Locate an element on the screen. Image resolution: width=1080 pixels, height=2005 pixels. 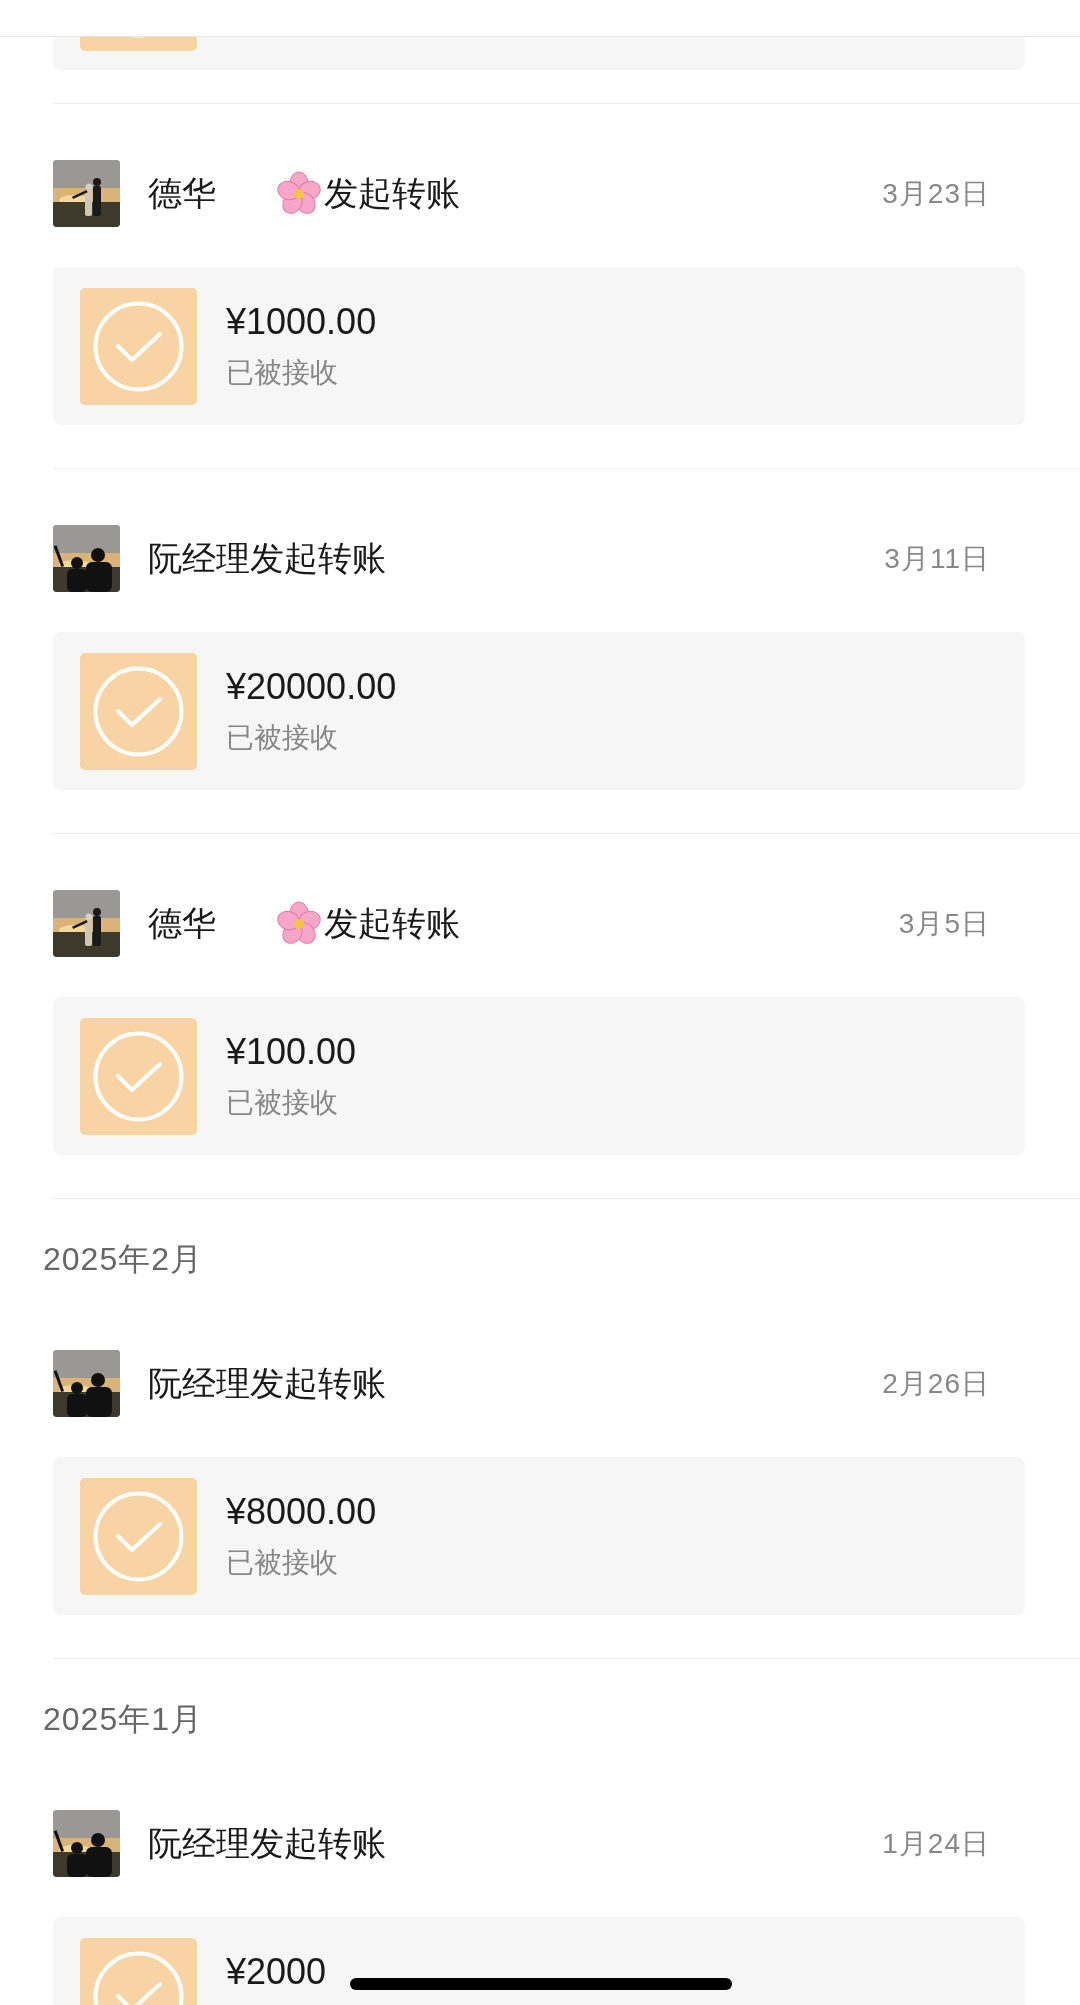
transfer-card is located at coordinates (539, 53).